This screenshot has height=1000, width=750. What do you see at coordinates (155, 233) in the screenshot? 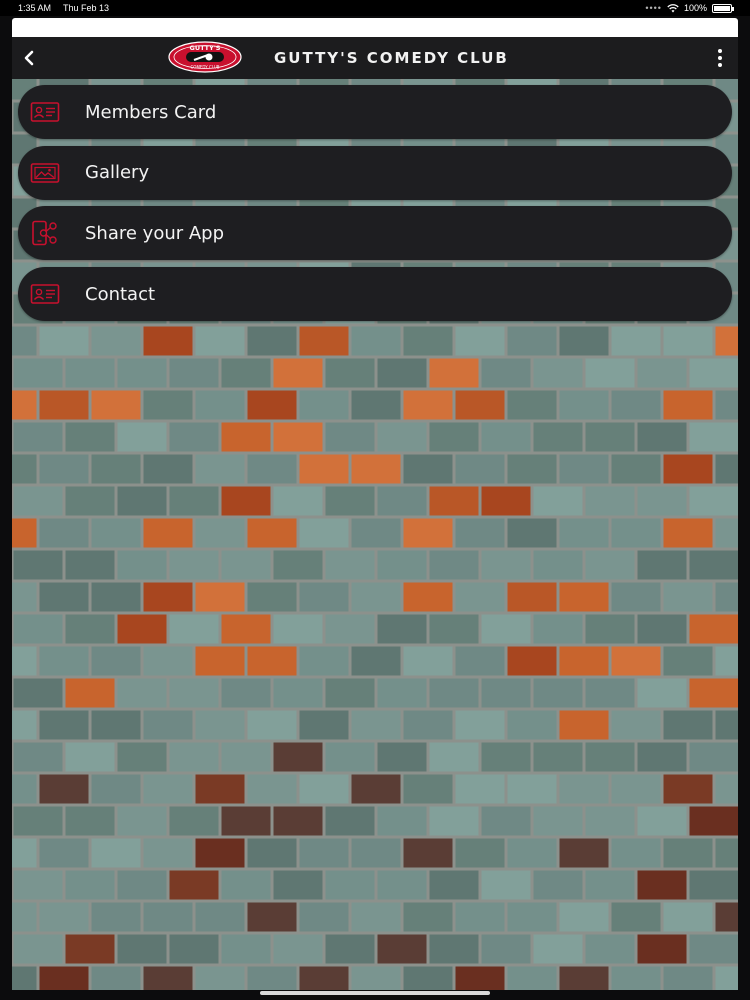
I see `menu-item-label: Share your App` at bounding box center [155, 233].